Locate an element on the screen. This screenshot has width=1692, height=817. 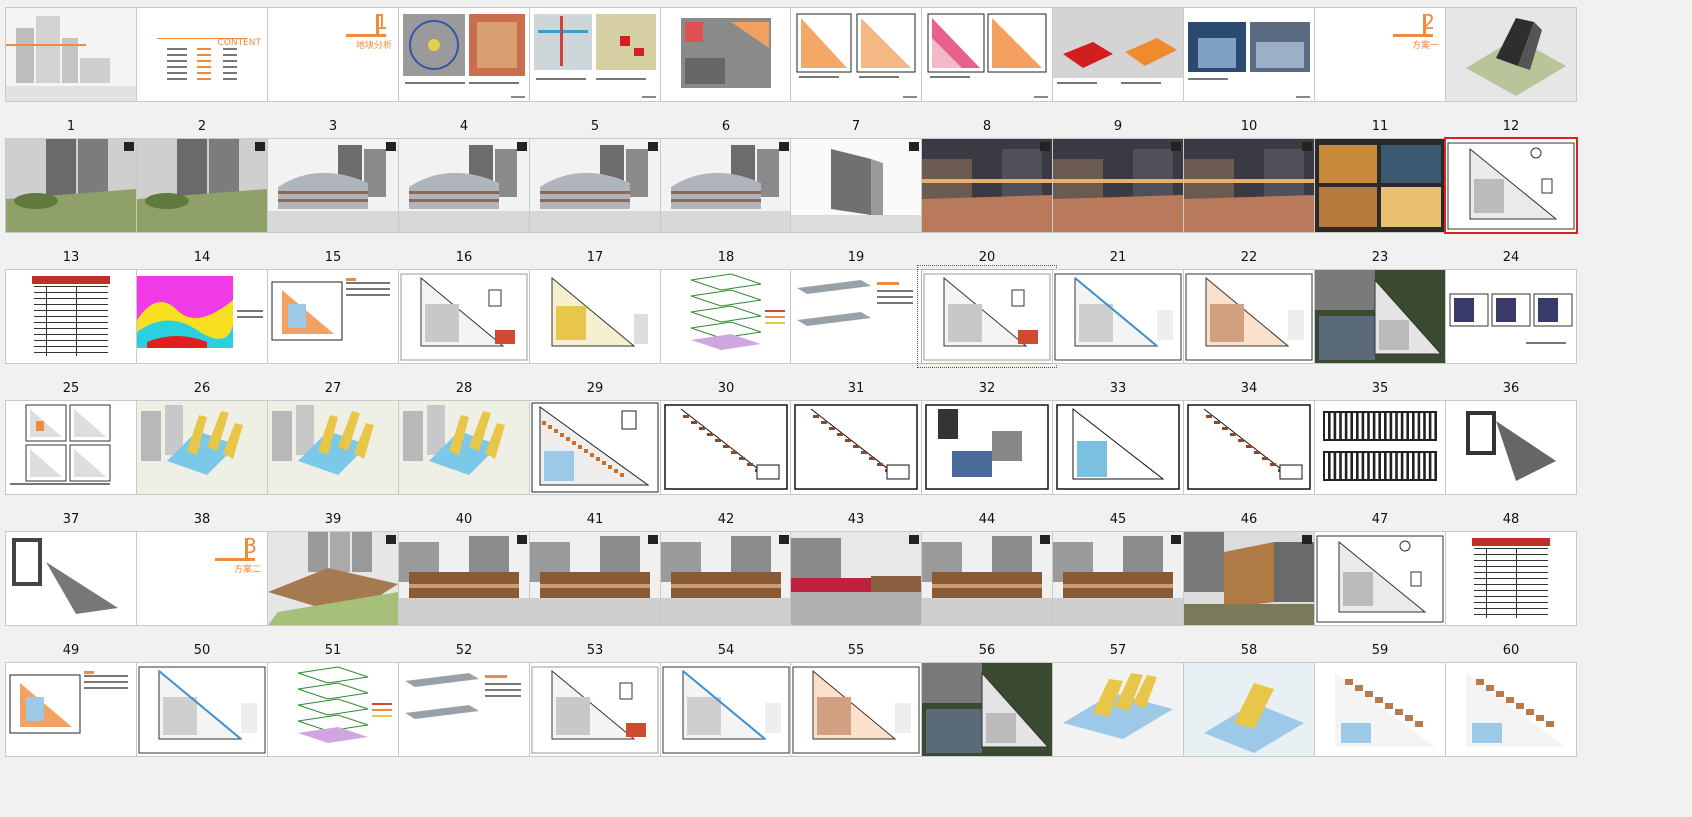
slide-number-label: 40 is located at coordinates (464, 519).